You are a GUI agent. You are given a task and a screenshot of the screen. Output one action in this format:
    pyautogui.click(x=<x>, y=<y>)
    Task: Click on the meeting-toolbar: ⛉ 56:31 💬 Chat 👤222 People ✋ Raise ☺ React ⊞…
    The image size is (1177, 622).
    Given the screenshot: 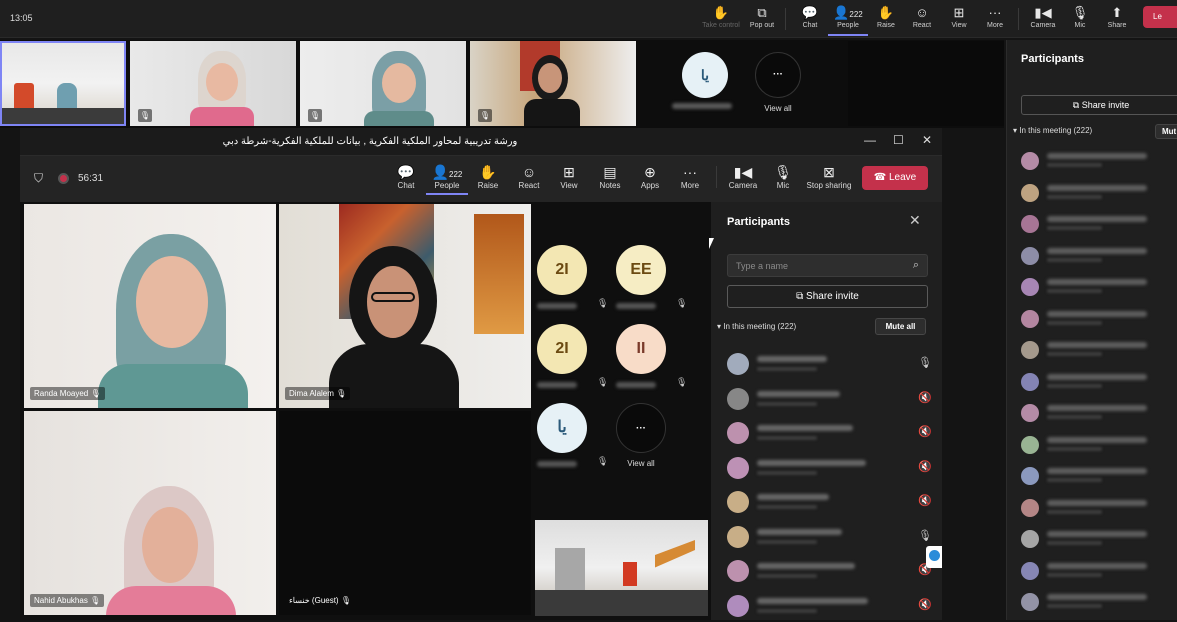 What is the action you would take?
    pyautogui.click(x=481, y=179)
    